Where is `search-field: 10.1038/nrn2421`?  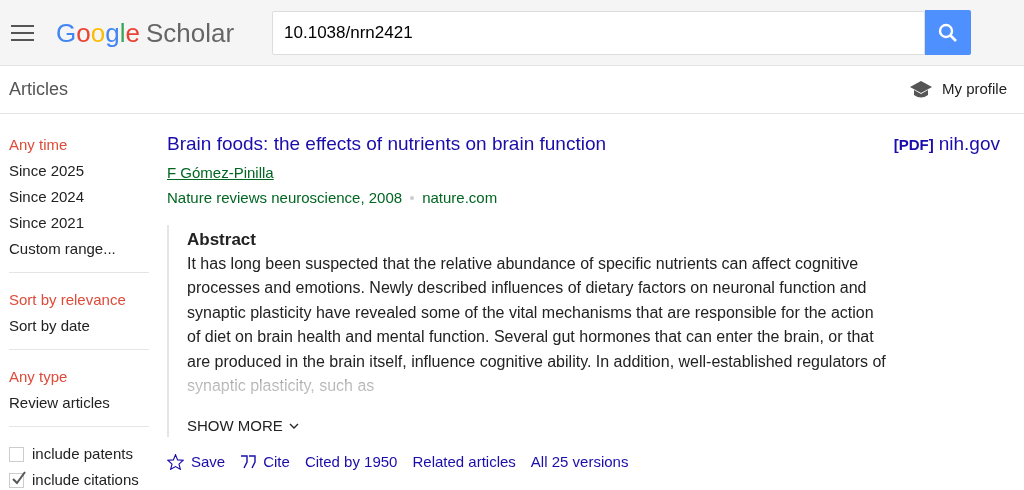 search-field: 10.1038/nrn2421 is located at coordinates (599, 32).